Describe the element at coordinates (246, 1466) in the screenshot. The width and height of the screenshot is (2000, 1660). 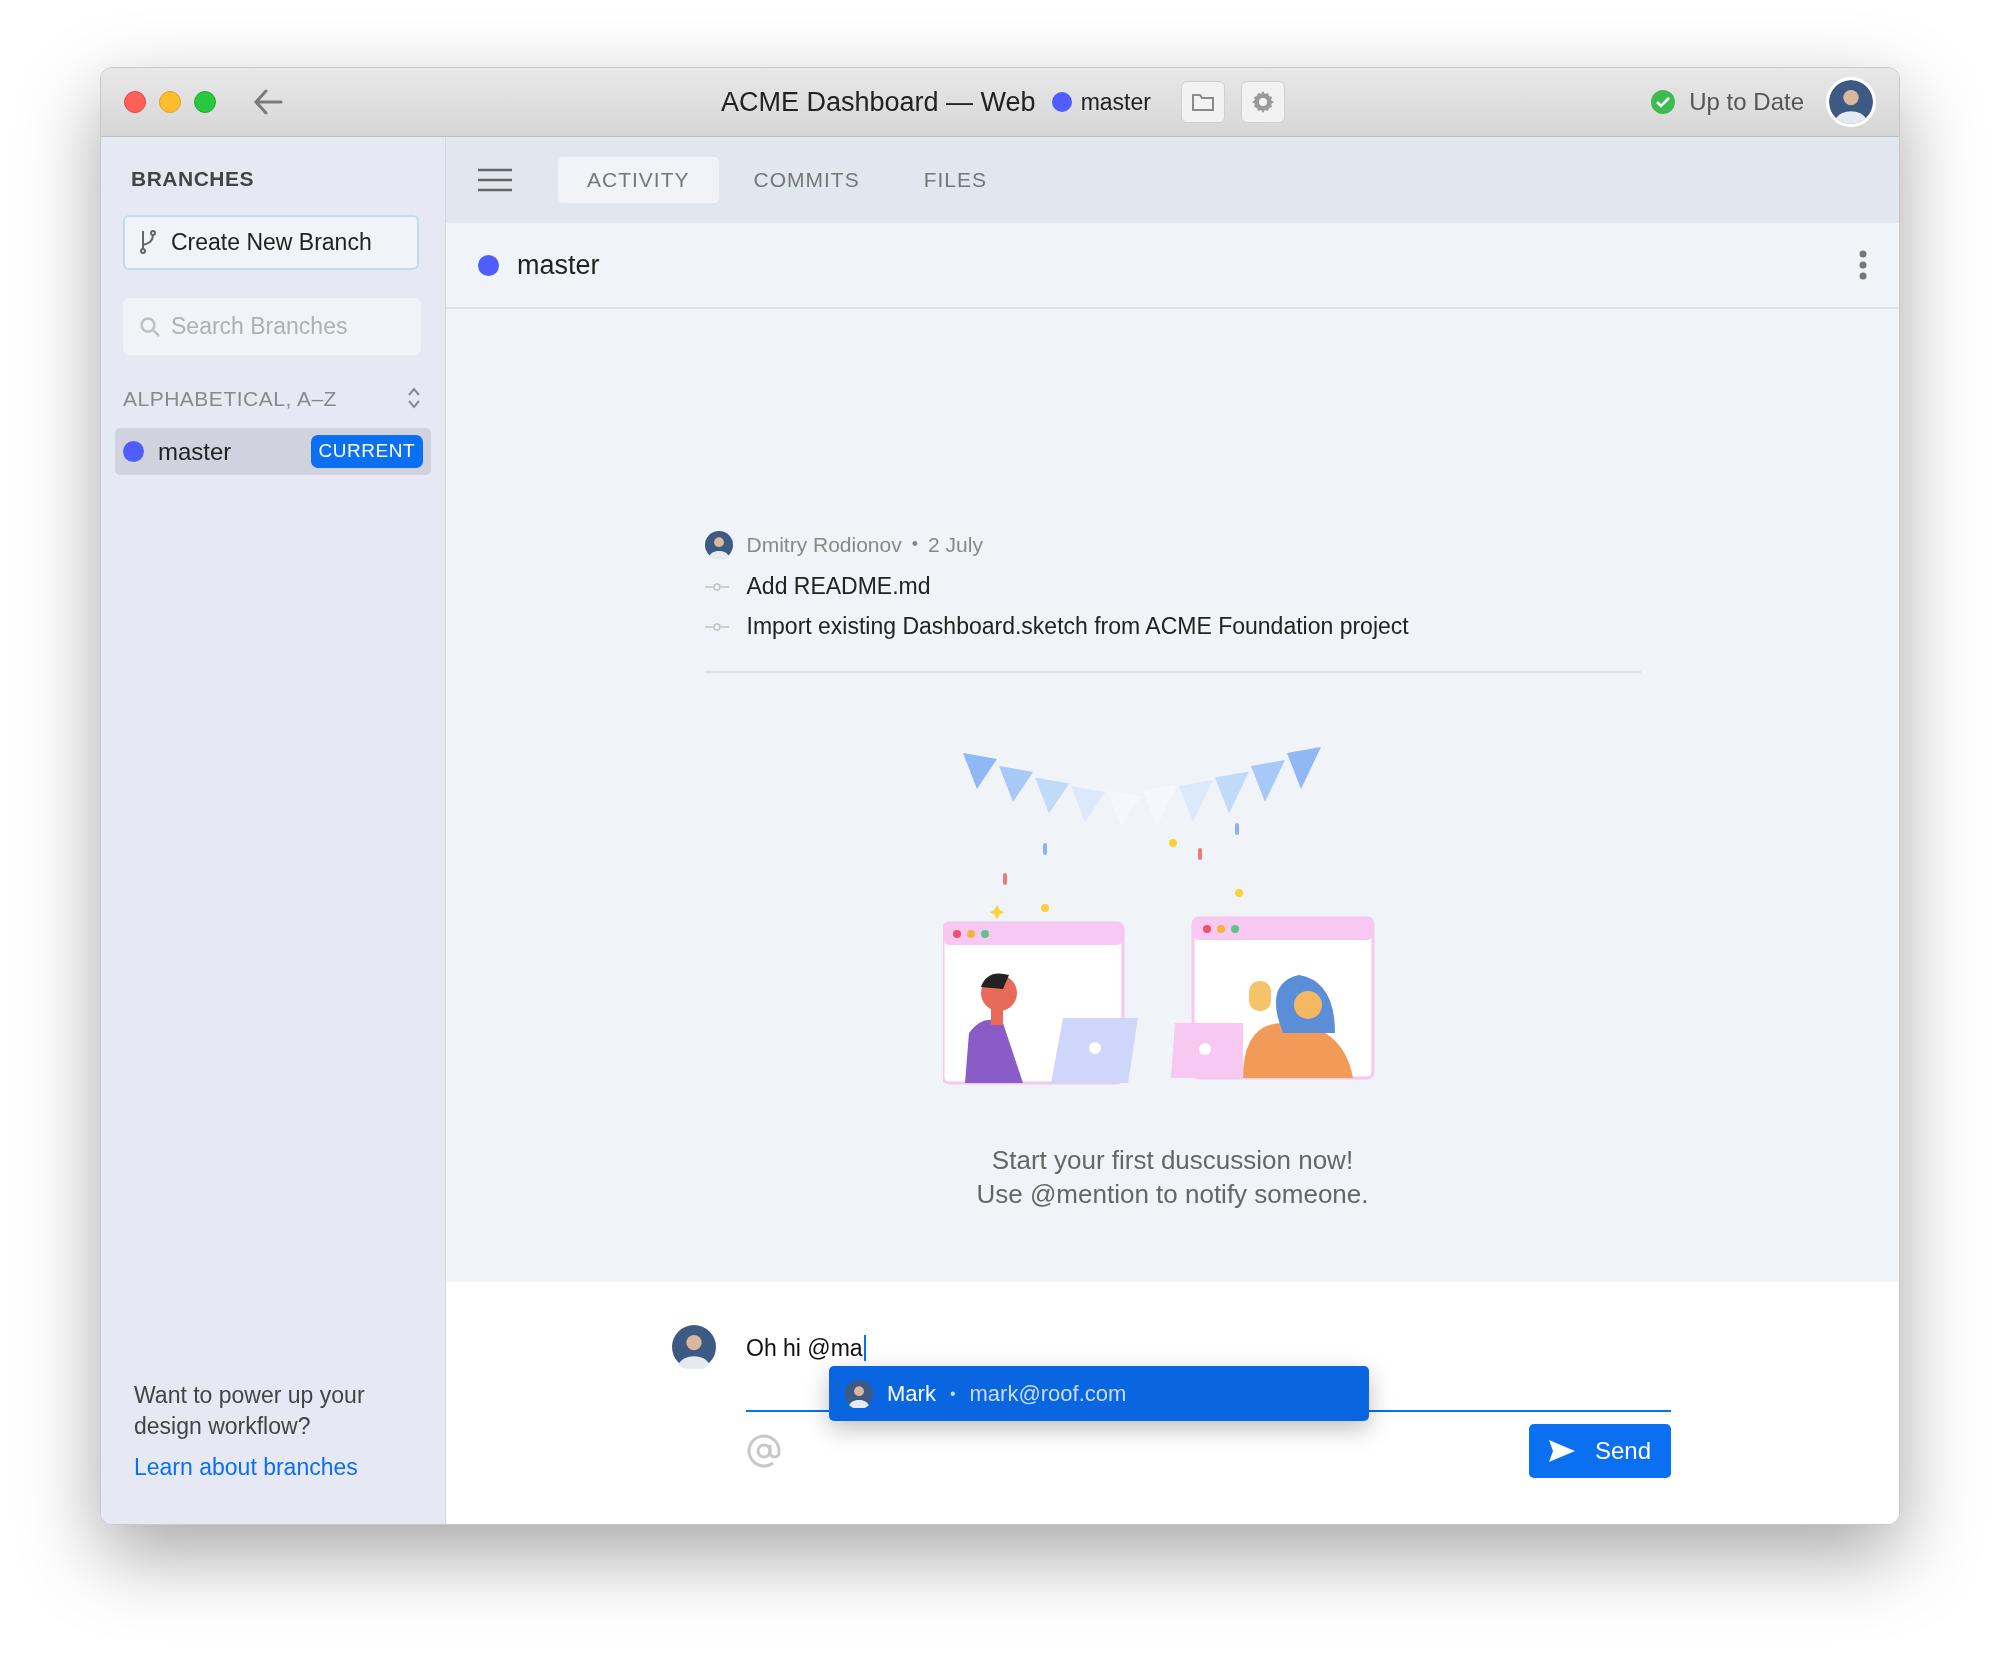
I see `learn-link: Learn about branches` at that location.